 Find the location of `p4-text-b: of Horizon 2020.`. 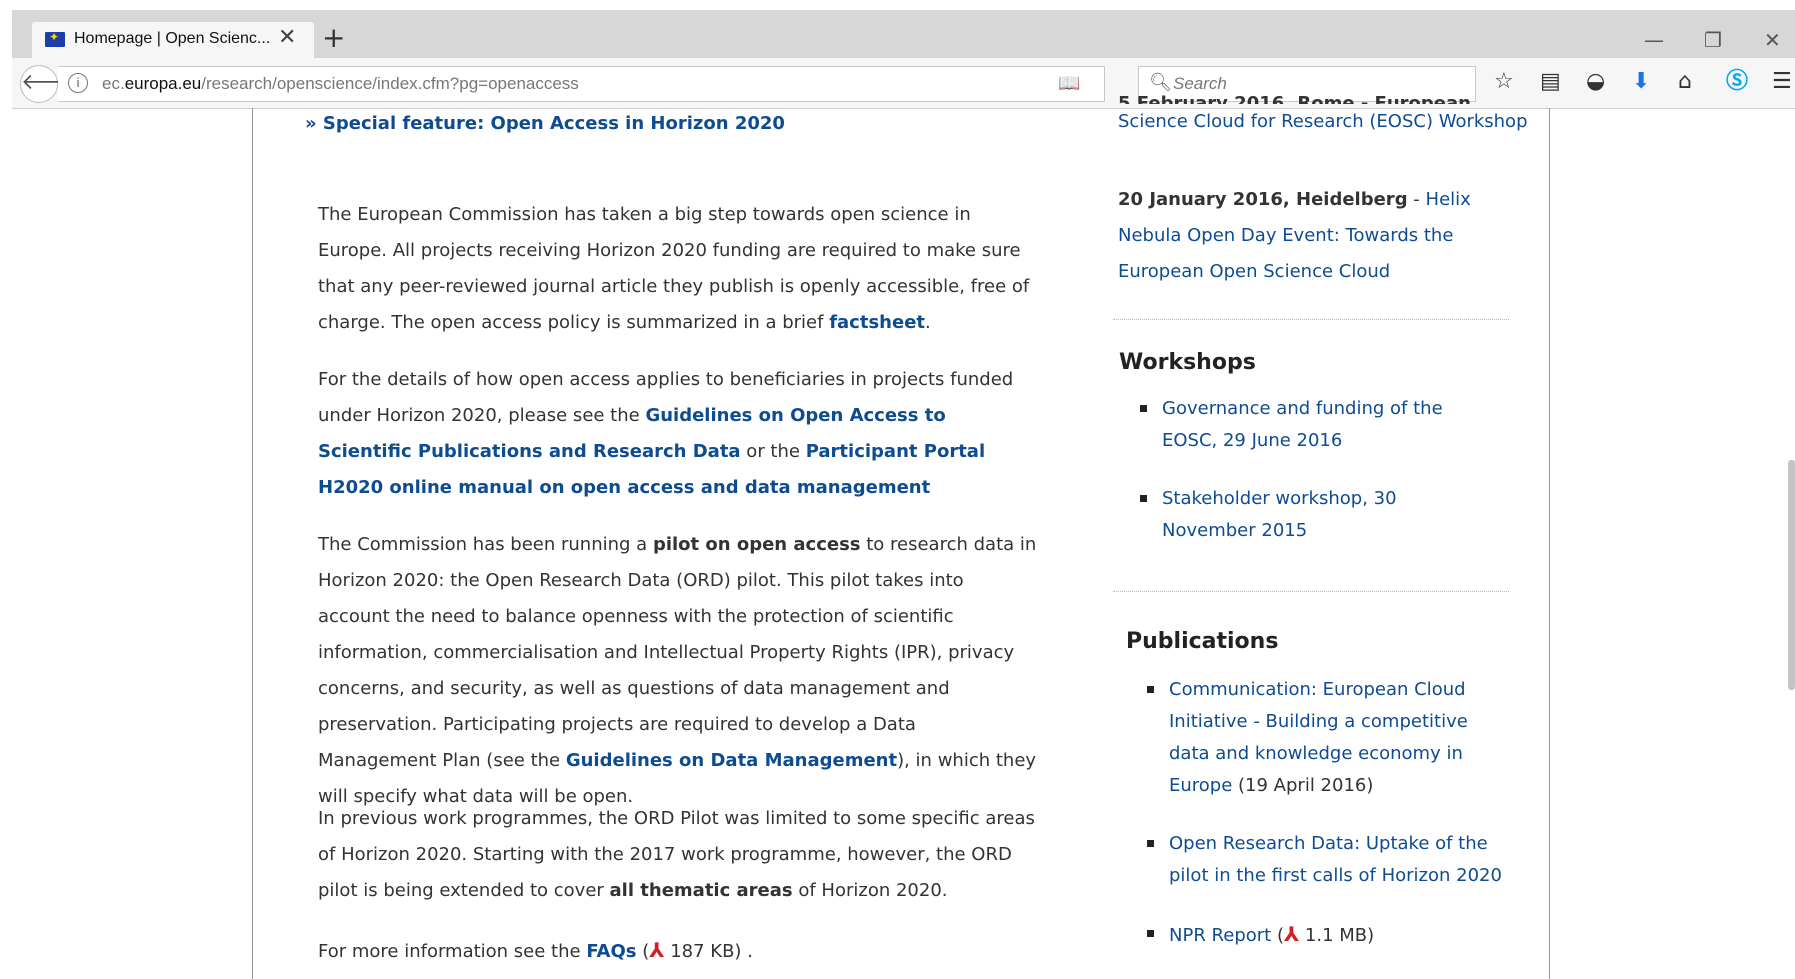

p4-text-b: of Horizon 2020. is located at coordinates (870, 890).